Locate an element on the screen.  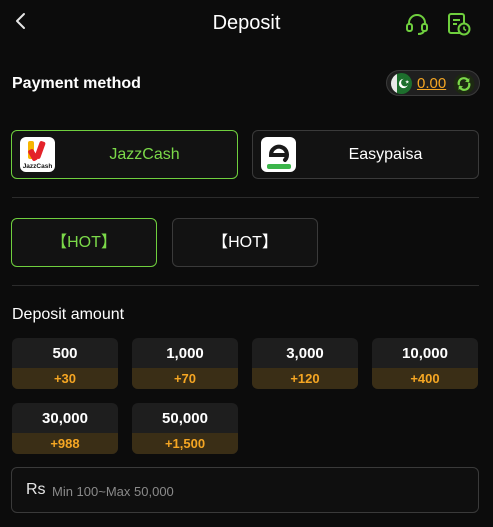
amount-option: 10,000 +400 is located at coordinates (425, 363).